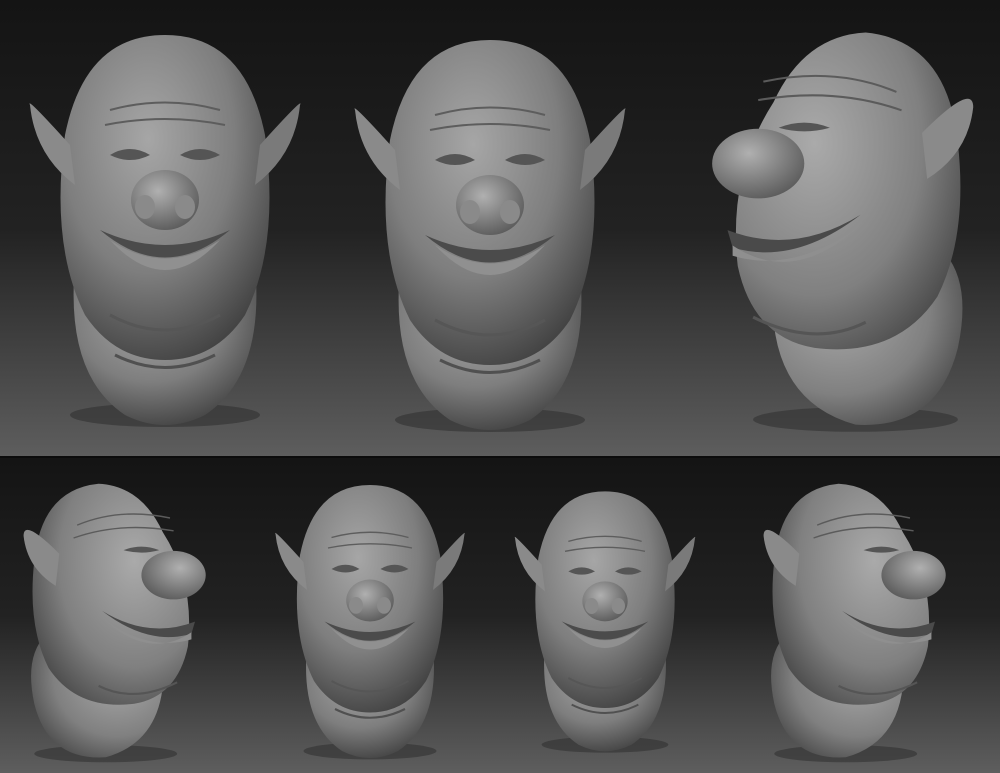 Image resolution: width=1000 pixels, height=773 pixels. What do you see at coordinates (122, 615) in the screenshot?
I see `head-view-bottom-three-quarter-left` at bounding box center [122, 615].